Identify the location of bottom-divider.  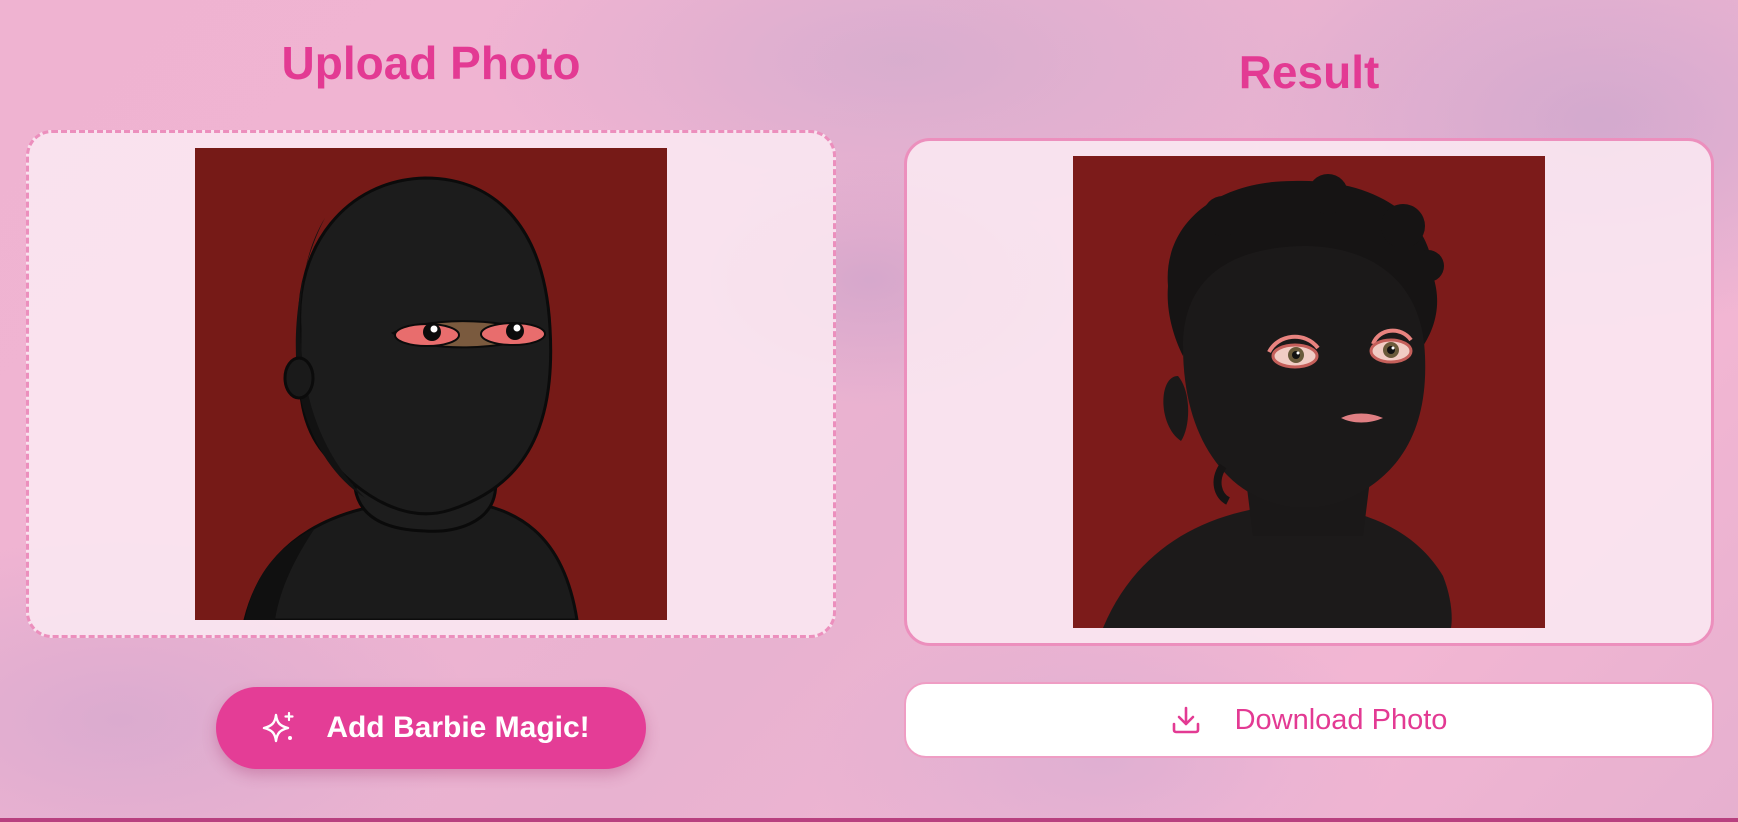
(869, 820).